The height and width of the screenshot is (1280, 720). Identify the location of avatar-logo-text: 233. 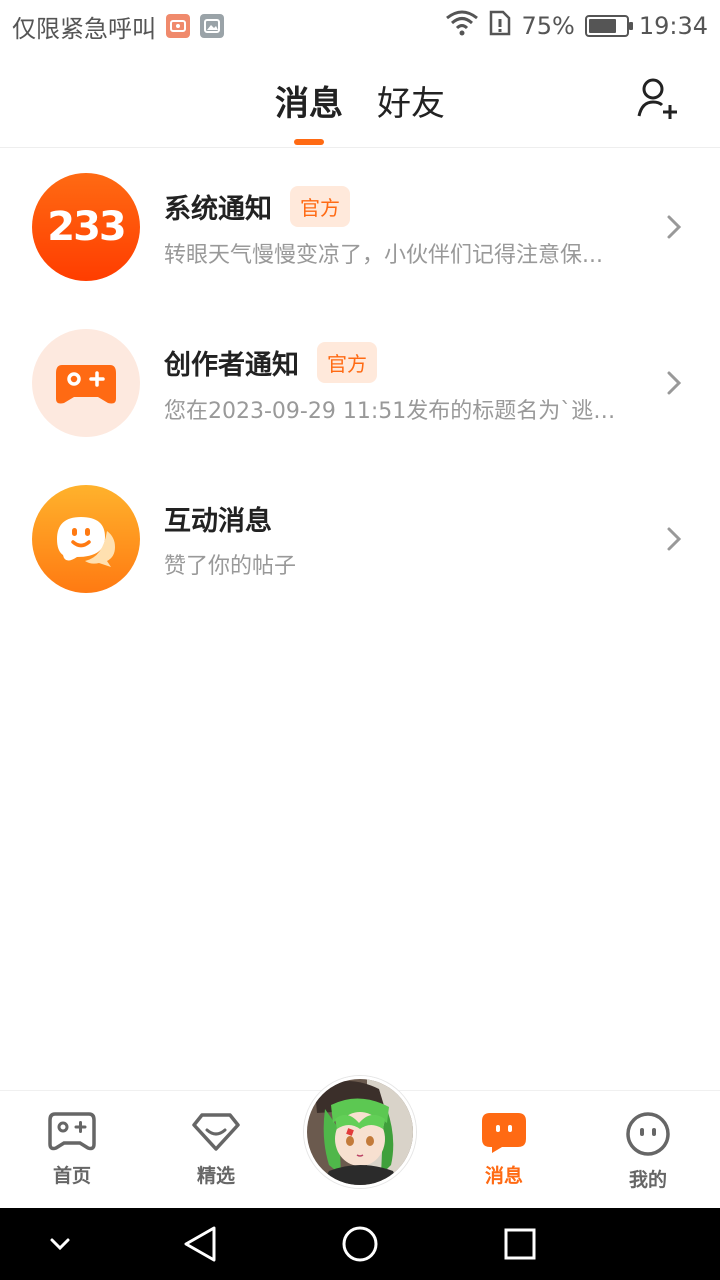
(86, 227).